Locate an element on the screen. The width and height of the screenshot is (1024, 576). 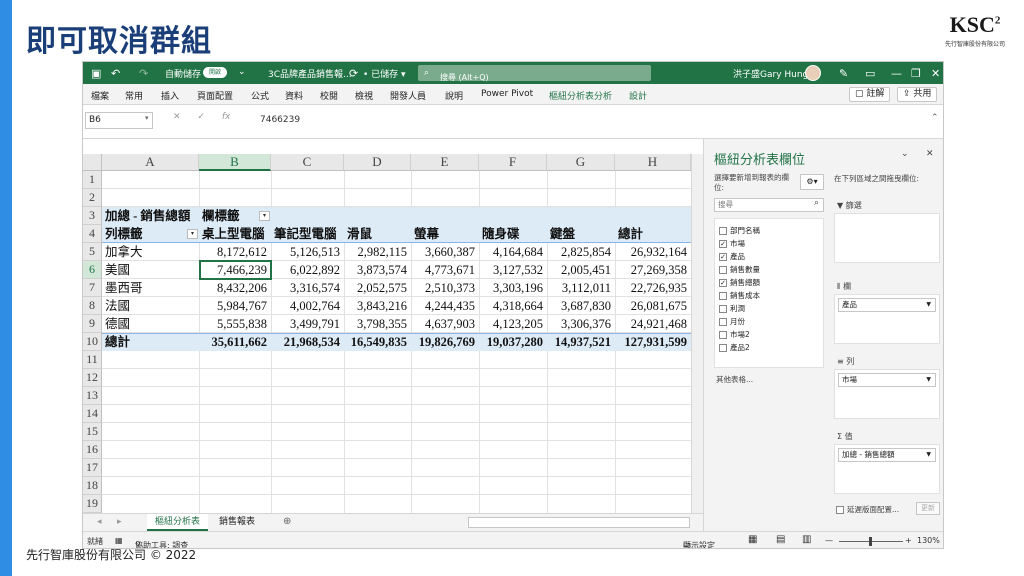
column-header-g: G is located at coordinates (581, 162).